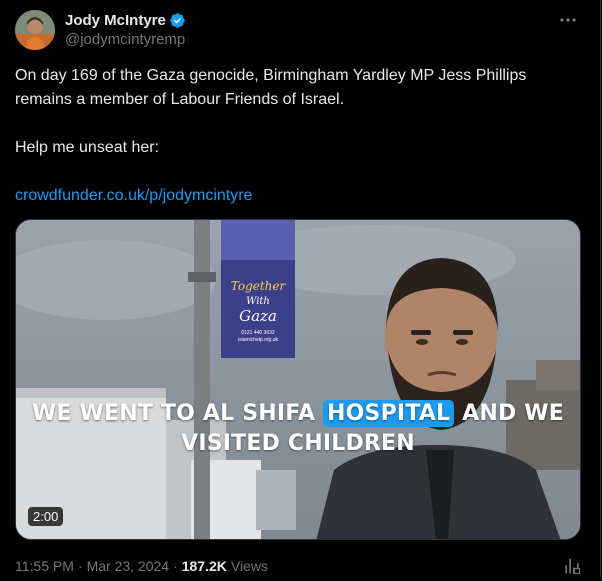 The width and height of the screenshot is (602, 581). What do you see at coordinates (46, 516) in the screenshot?
I see `video-duration-badge: 2:00` at bounding box center [46, 516].